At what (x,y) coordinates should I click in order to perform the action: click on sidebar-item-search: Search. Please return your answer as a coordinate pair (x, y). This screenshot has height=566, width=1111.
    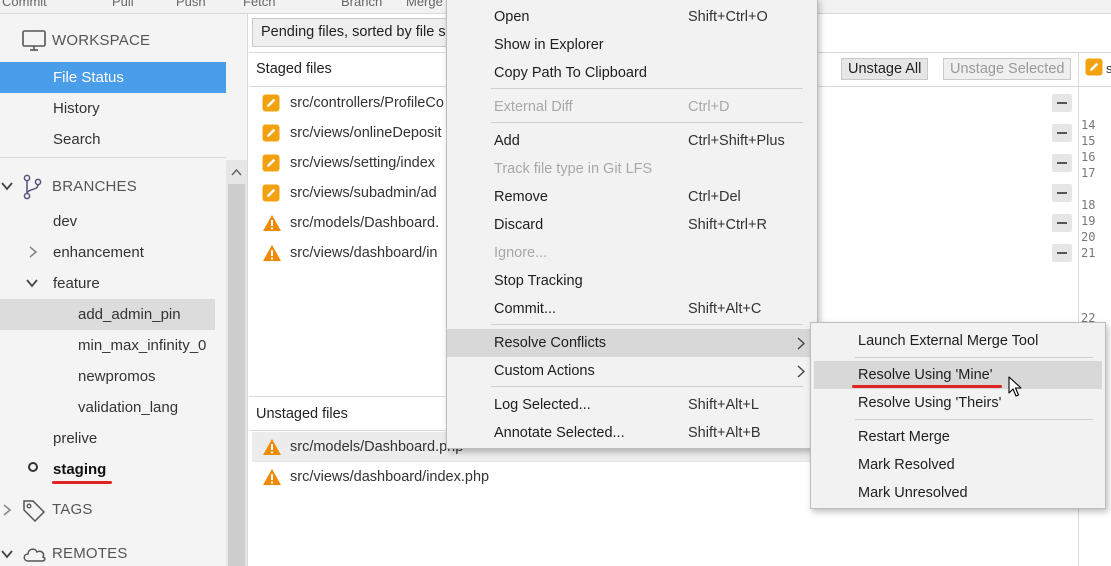
    Looking at the image, I should click on (77, 139).